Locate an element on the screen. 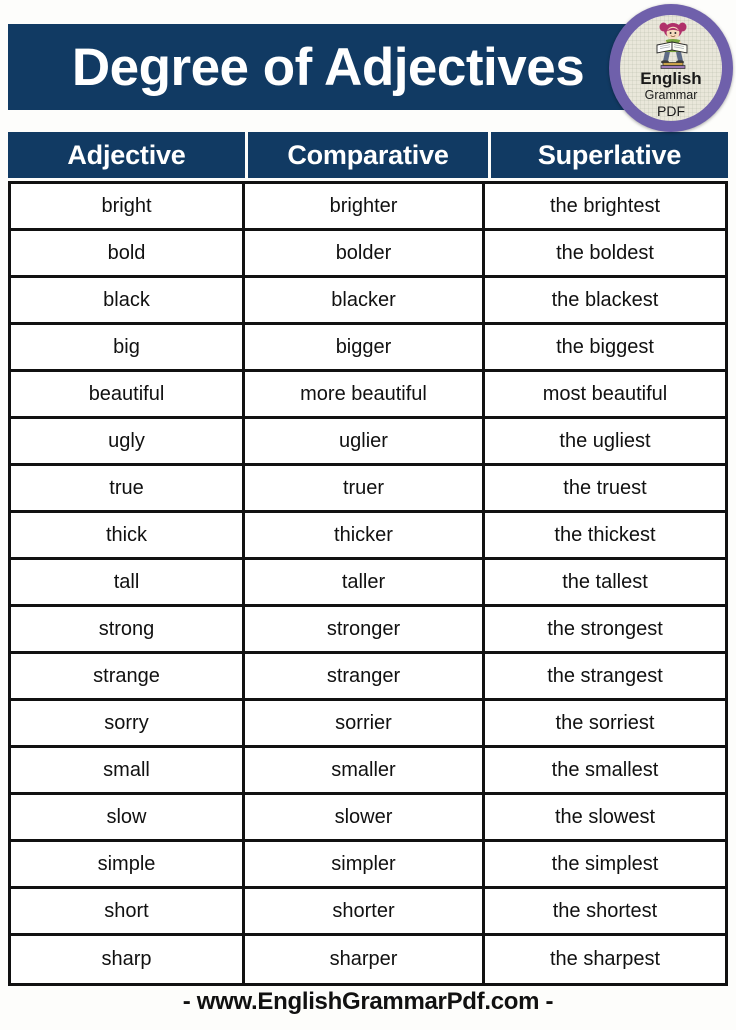 The image size is (736, 1030). table-row: strong stronger the strongest is located at coordinates (368, 630).